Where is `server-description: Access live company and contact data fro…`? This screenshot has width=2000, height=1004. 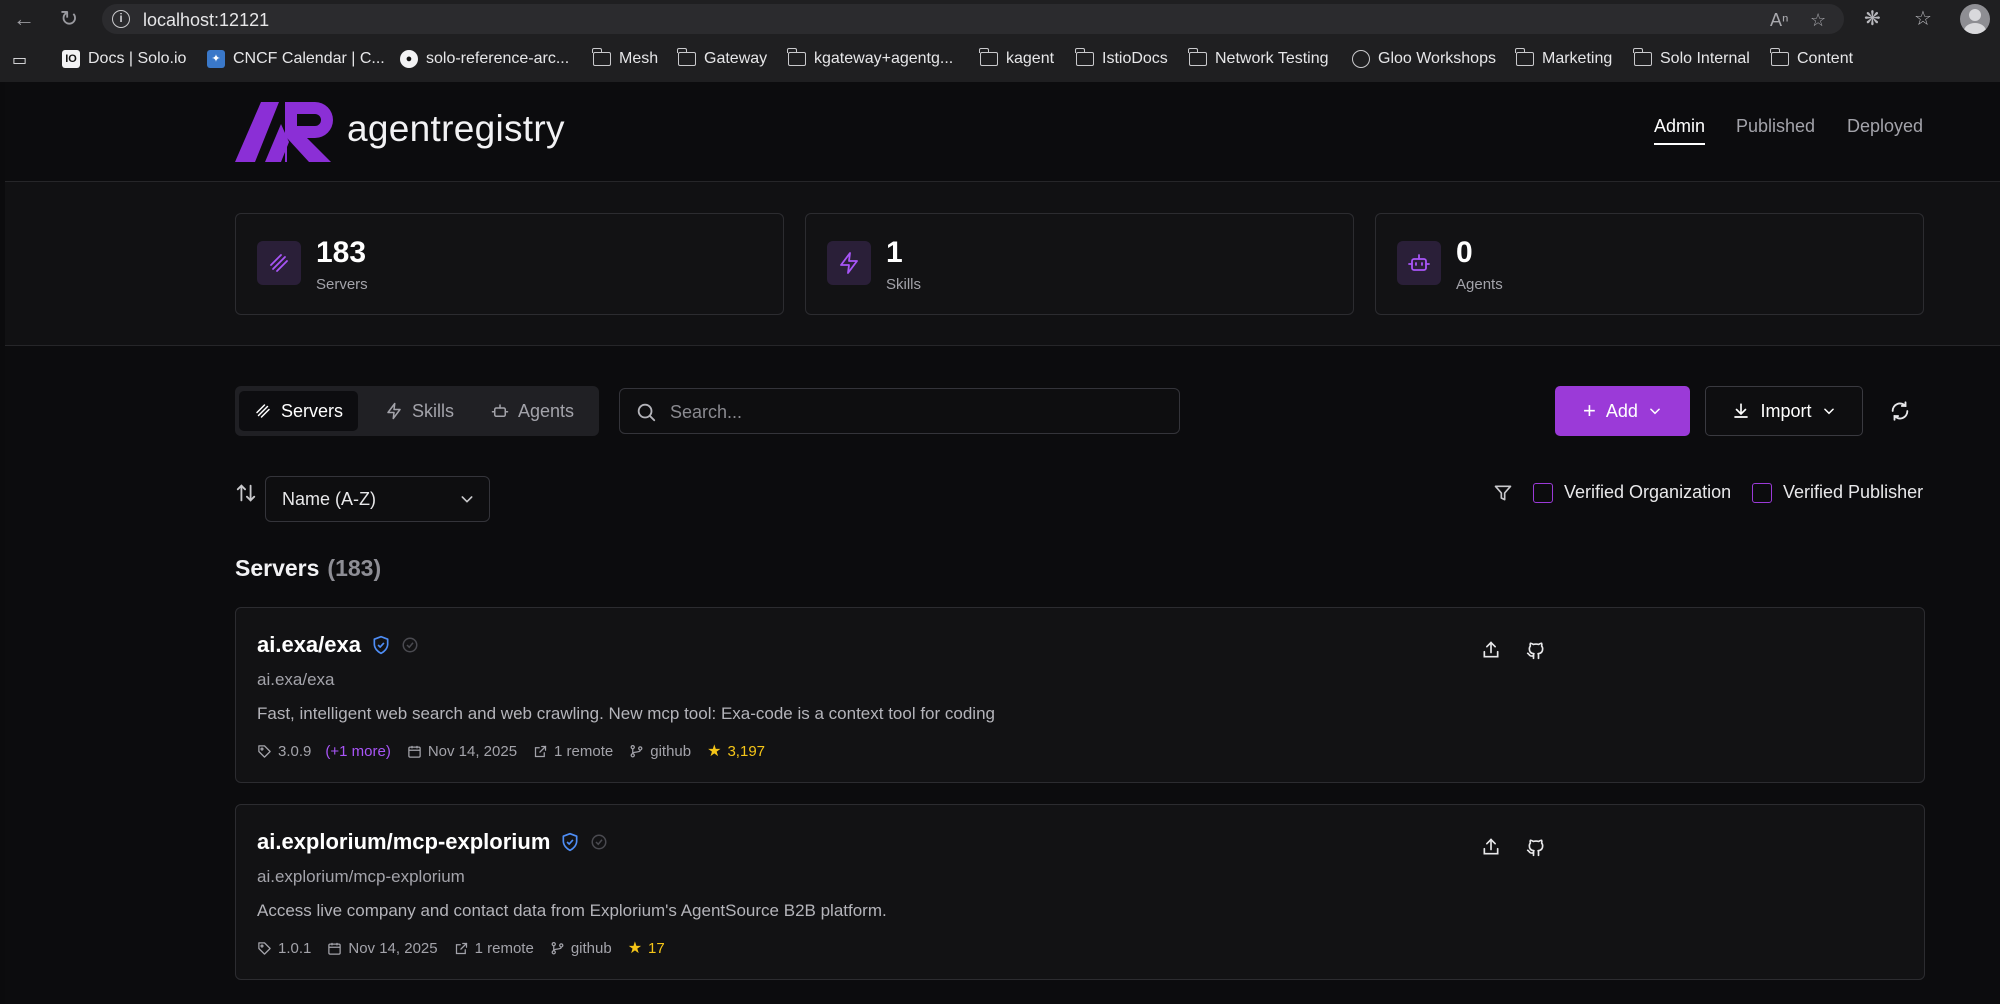
server-description: Access live company and contact data fro… is located at coordinates (572, 910).